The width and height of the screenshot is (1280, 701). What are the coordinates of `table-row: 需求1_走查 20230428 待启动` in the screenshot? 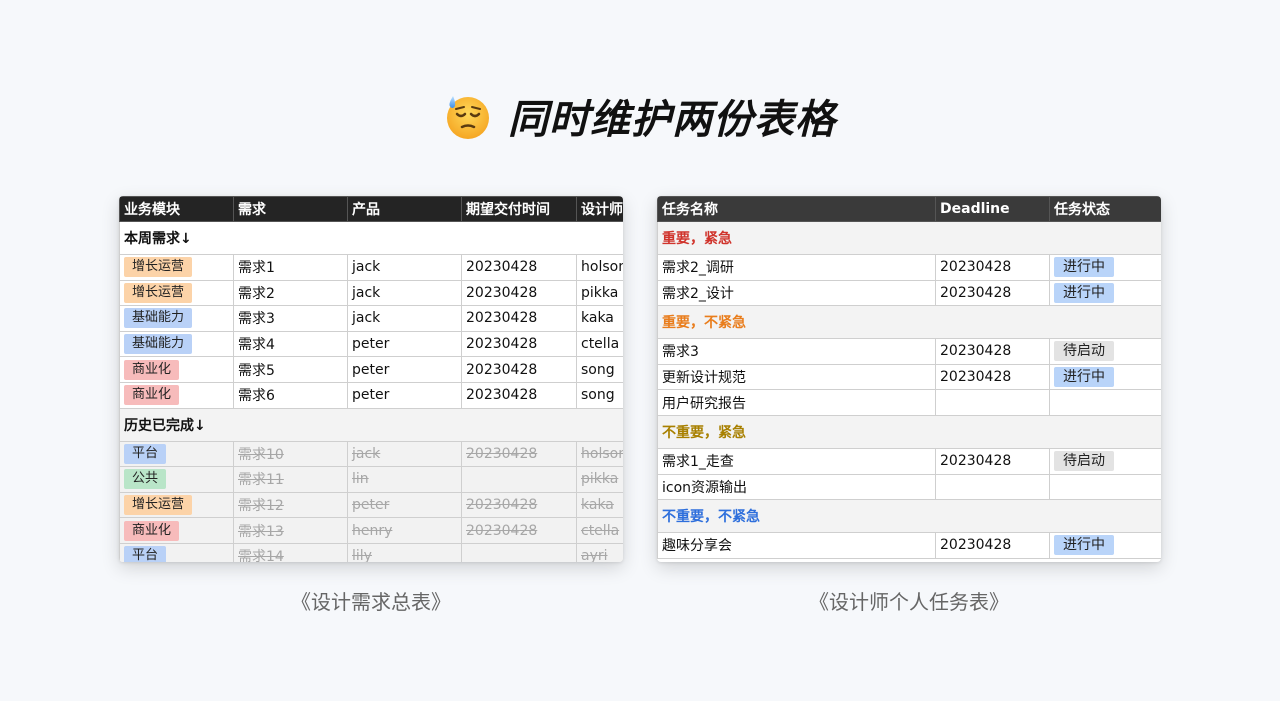 It's located at (909, 461).